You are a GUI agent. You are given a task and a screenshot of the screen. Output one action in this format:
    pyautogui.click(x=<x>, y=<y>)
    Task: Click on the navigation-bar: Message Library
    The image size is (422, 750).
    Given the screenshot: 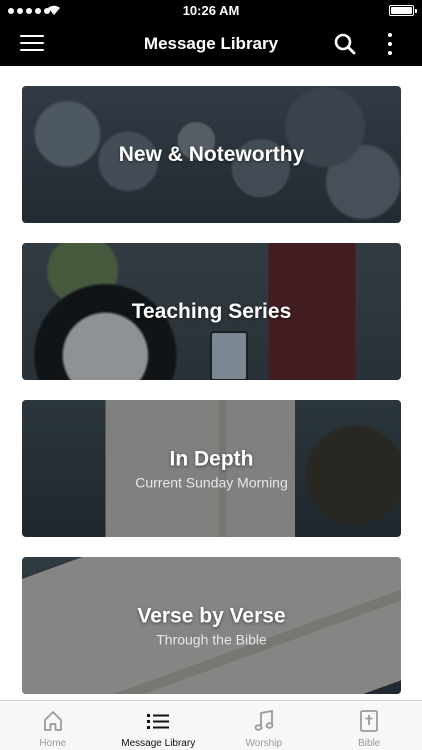 What is the action you would take?
    pyautogui.click(x=211, y=44)
    